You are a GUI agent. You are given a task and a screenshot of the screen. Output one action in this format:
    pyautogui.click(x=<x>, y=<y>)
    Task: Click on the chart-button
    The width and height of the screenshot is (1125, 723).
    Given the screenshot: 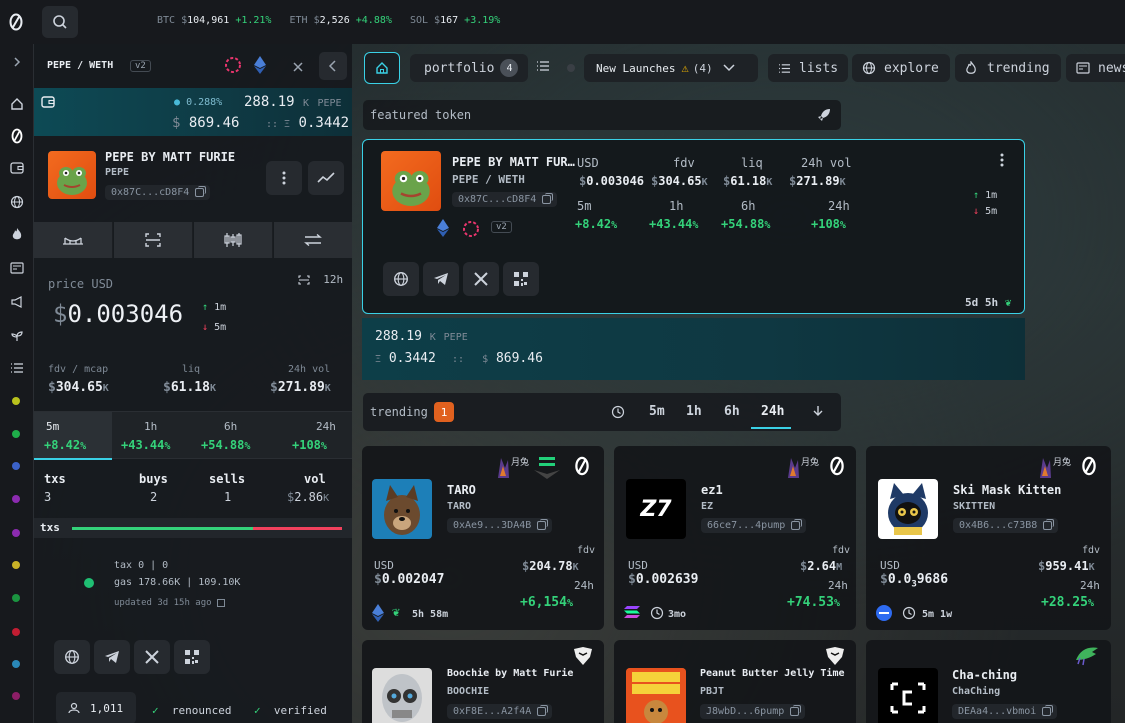 What is the action you would take?
    pyautogui.click(x=326, y=178)
    